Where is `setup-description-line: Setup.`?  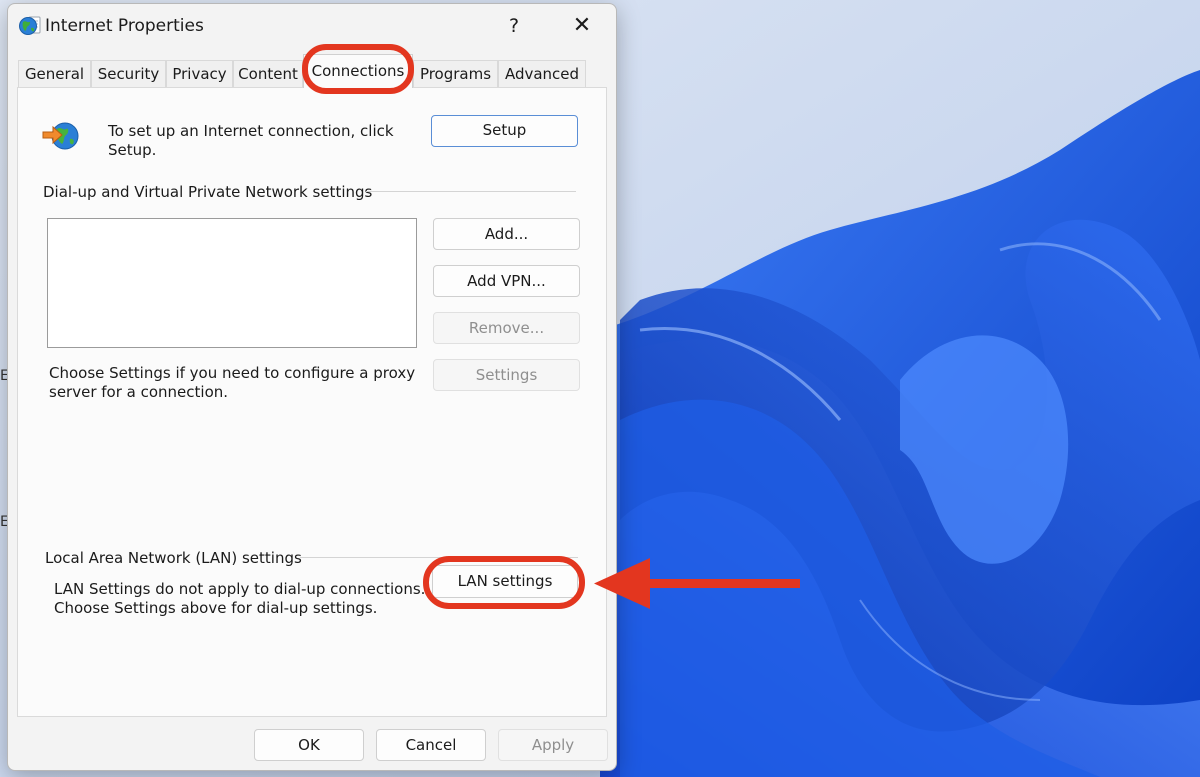 setup-description-line: Setup. is located at coordinates (132, 150).